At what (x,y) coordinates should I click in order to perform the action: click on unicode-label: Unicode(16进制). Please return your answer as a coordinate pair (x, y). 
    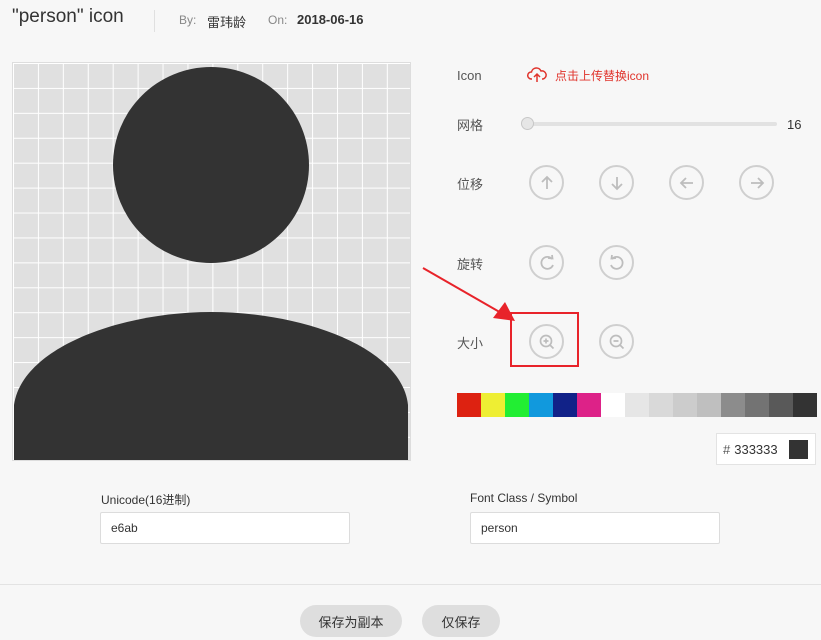
    Looking at the image, I should click on (146, 500).